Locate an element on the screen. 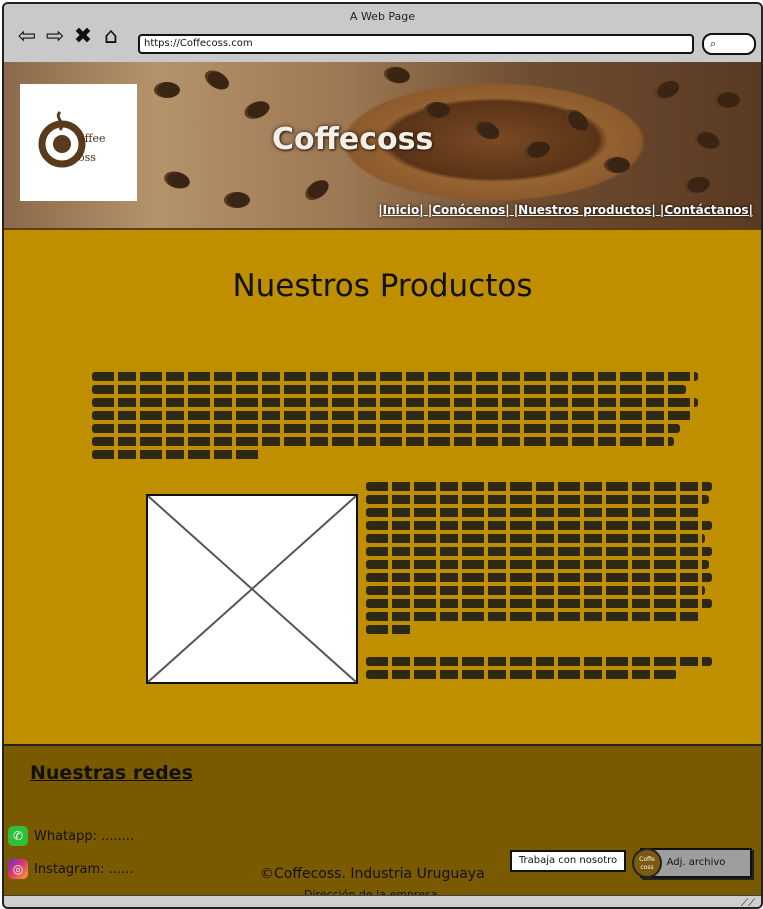  logo: offee oss is located at coordinates (78, 142).